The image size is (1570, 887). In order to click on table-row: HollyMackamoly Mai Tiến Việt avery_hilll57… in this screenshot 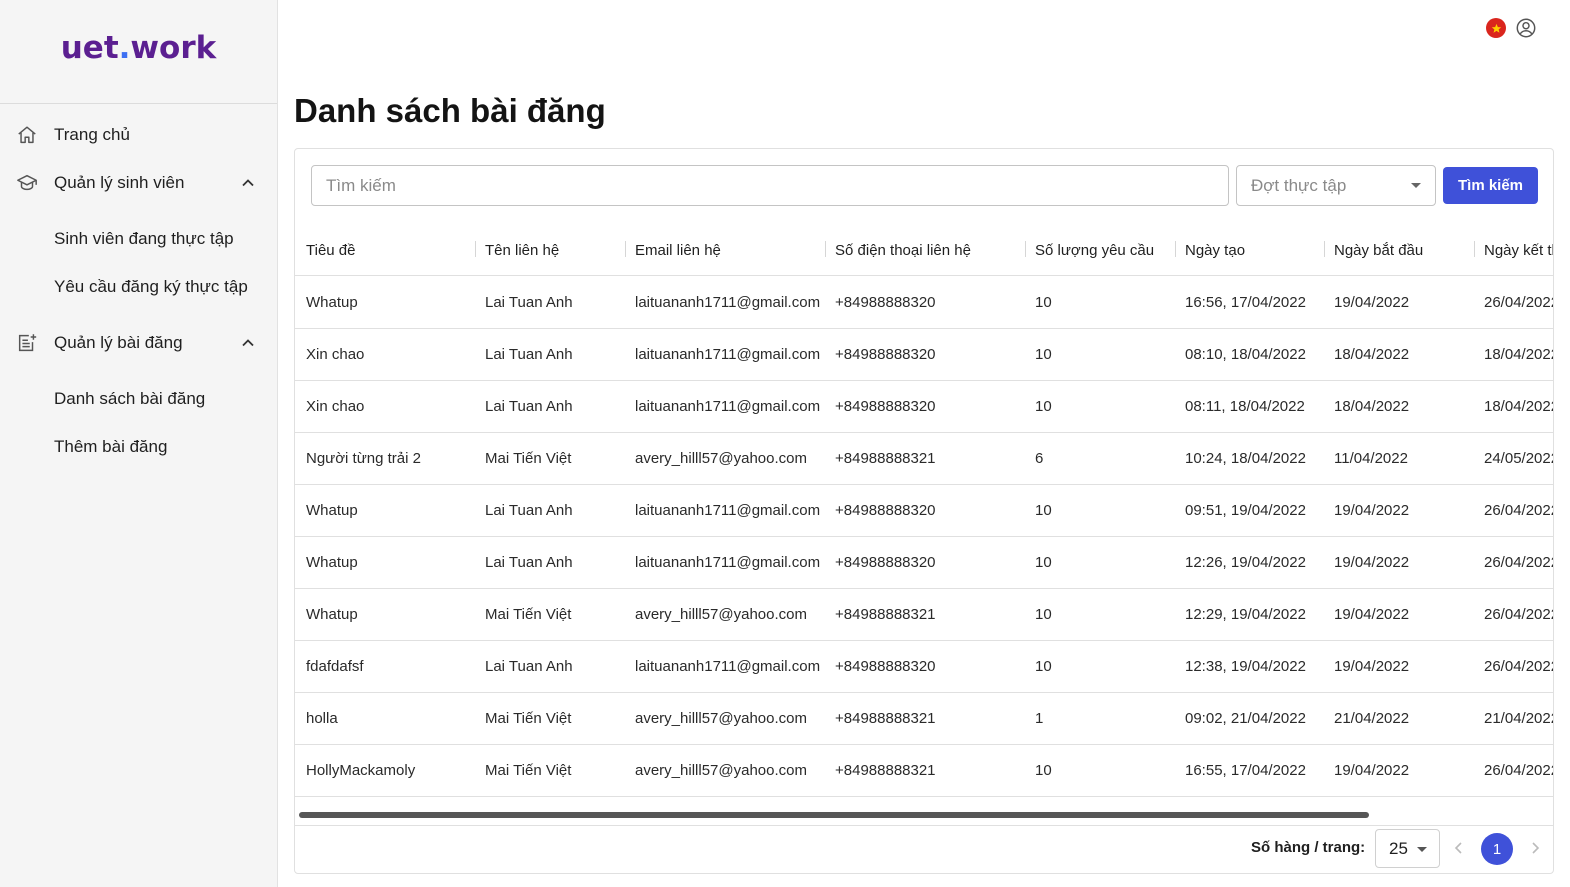, I will do `click(924, 771)`.